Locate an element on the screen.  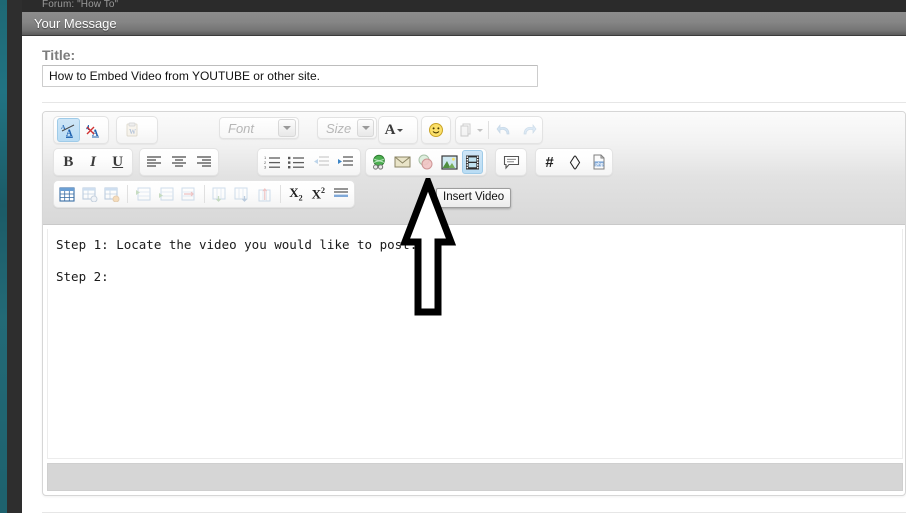
toolbar-row-2: B I U 1 2 3 # 〈〉 php is located at coordinates (474, 163).